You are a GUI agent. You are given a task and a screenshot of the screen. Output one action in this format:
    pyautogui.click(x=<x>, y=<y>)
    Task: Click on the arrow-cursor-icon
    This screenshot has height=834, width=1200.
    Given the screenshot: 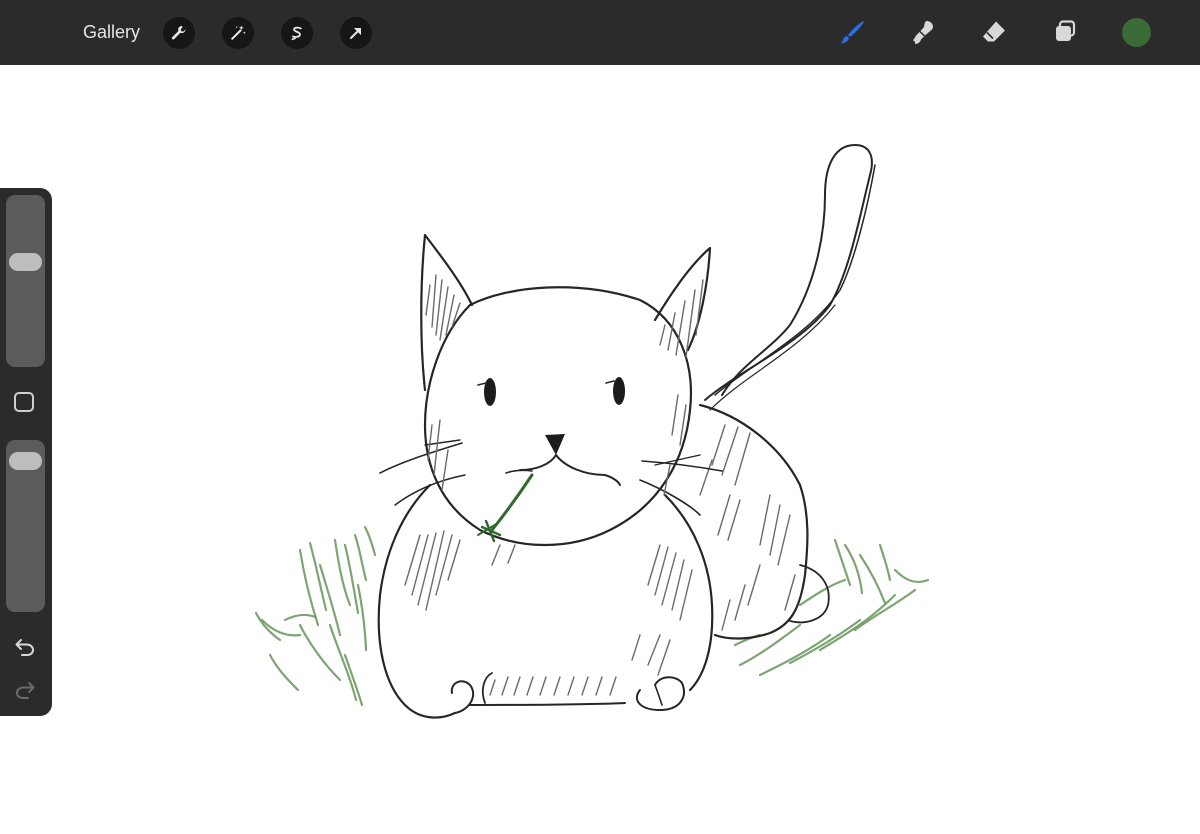 What is the action you would take?
    pyautogui.click(x=355, y=33)
    